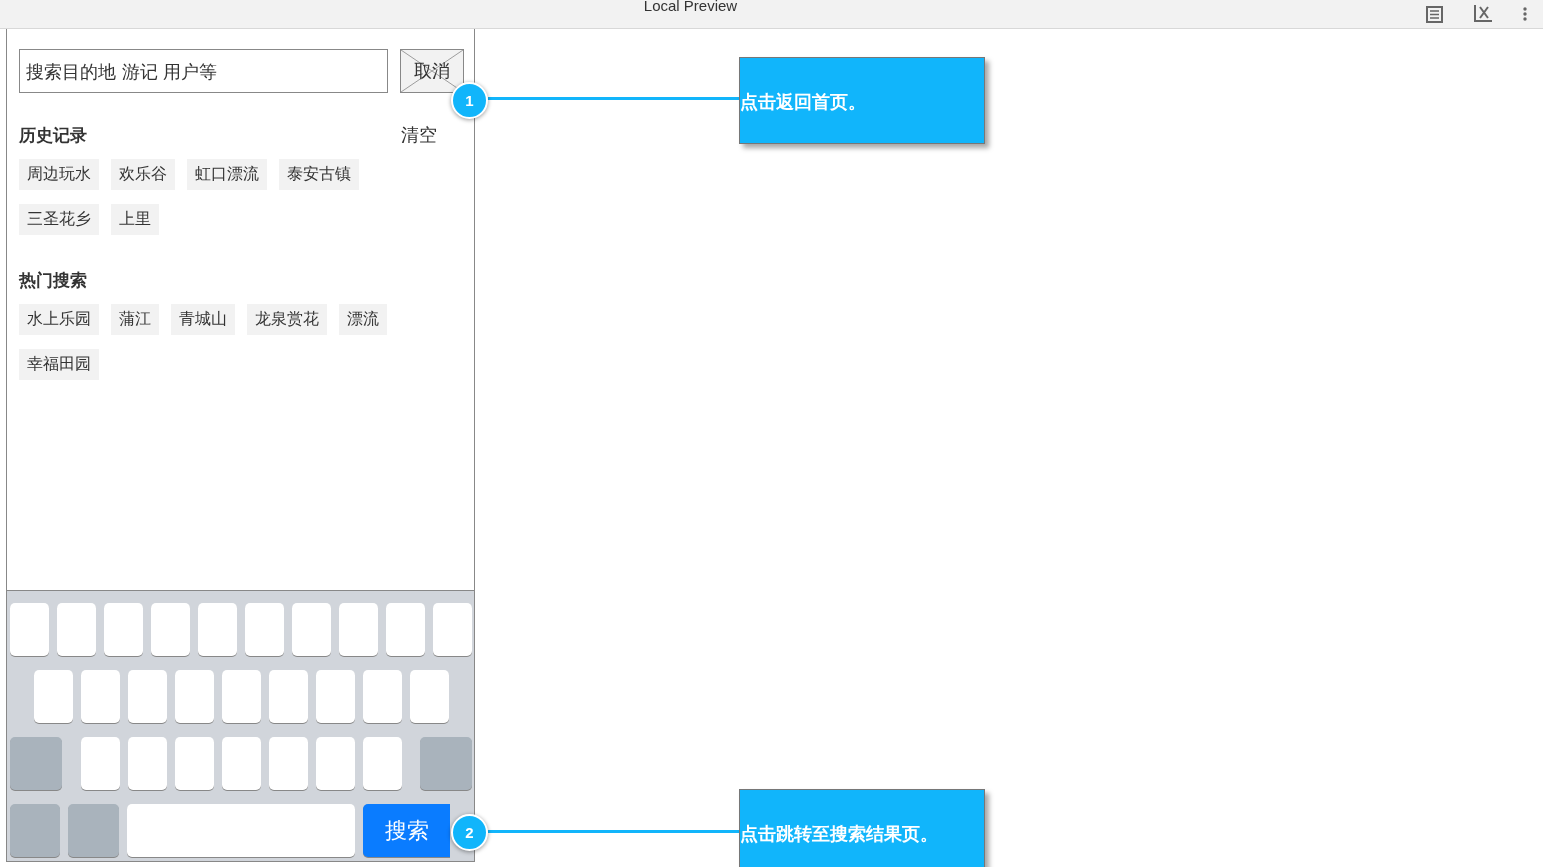 The height and width of the screenshot is (867, 1543). I want to click on history-tag: 上里, so click(135, 219).